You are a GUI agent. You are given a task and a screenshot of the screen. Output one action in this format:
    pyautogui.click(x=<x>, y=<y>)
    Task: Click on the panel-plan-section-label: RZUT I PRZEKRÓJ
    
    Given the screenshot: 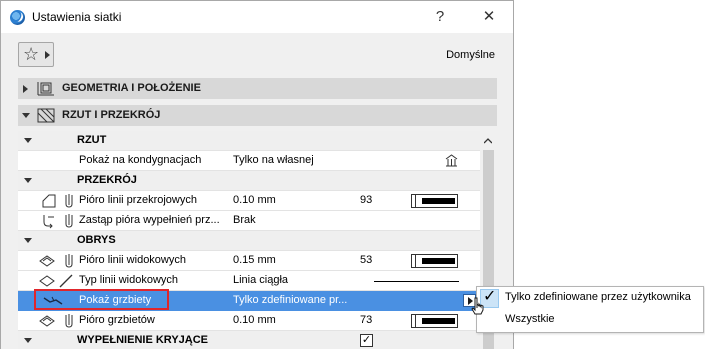 What is the action you would take?
    pyautogui.click(x=111, y=115)
    